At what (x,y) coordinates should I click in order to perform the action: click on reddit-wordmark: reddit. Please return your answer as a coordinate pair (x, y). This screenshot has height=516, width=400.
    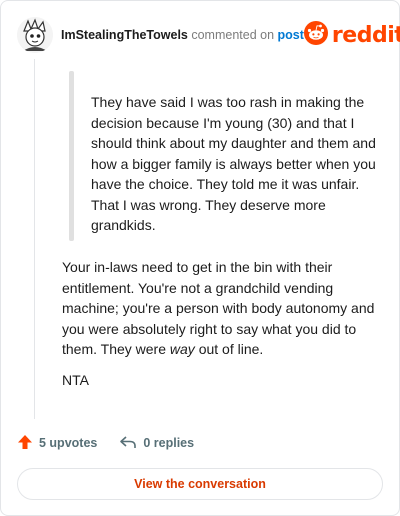
    Looking at the image, I should click on (365, 35).